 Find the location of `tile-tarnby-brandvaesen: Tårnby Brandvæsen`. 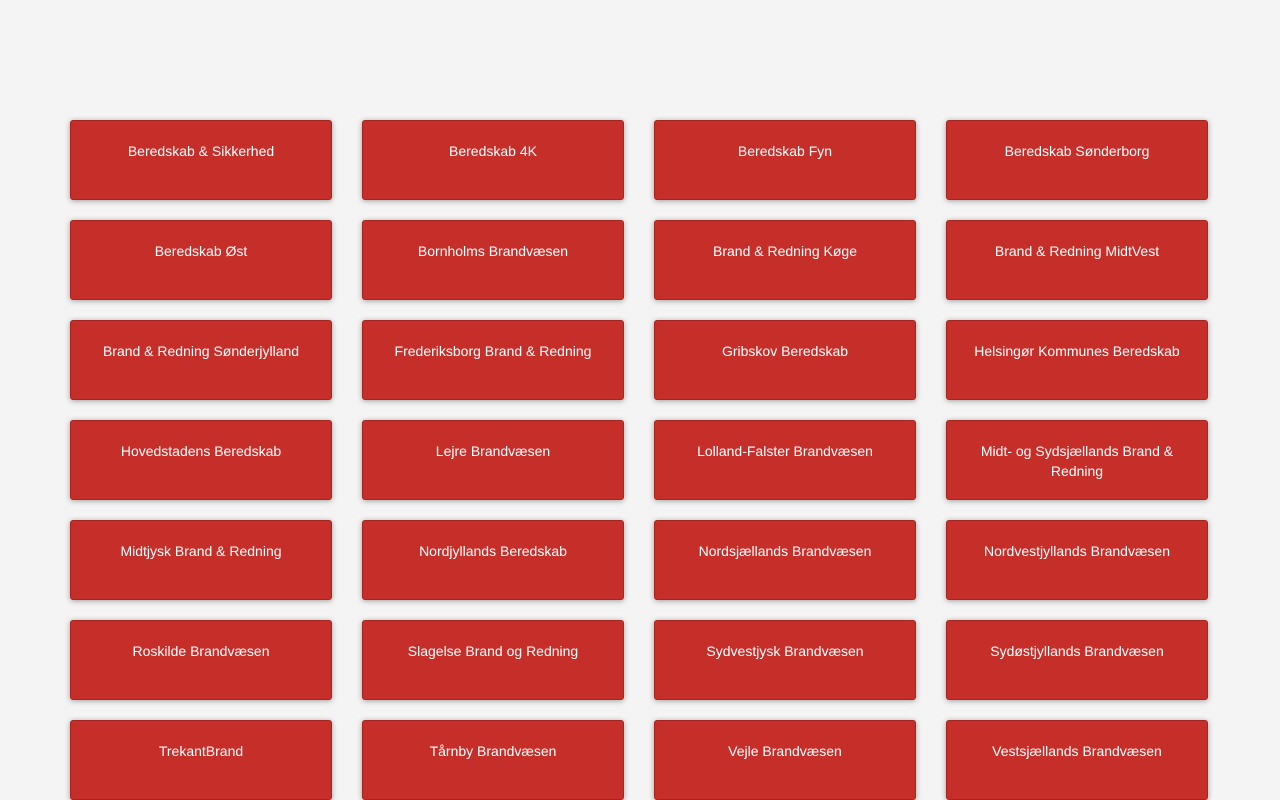

tile-tarnby-brandvaesen: Tårnby Brandvæsen is located at coordinates (493, 760).